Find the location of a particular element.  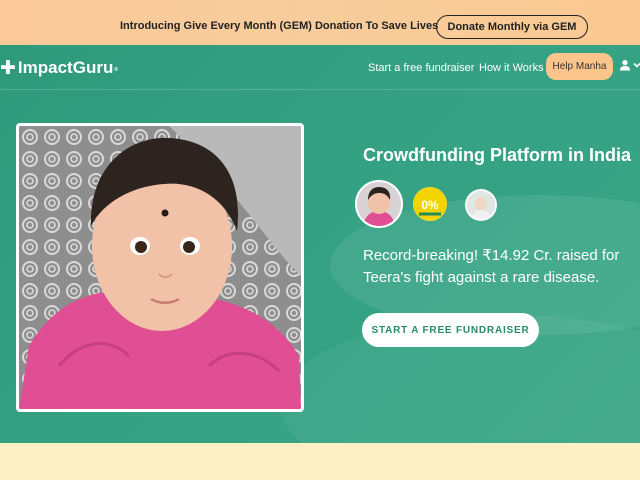

nav-start-fundraiser-link: Start a free fundraiser is located at coordinates (421, 68).